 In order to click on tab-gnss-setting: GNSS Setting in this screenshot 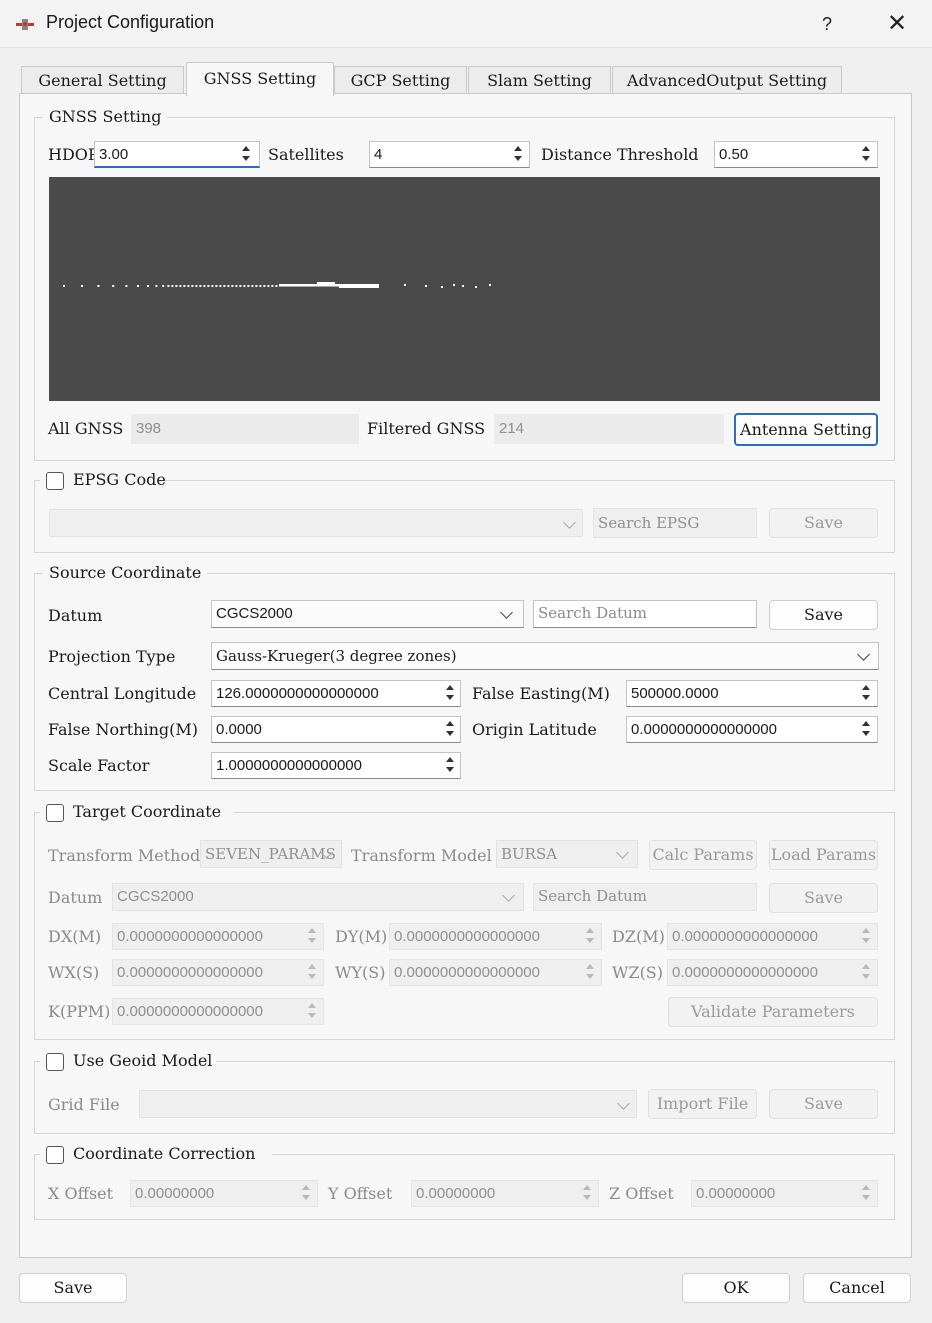, I will do `click(260, 79)`.